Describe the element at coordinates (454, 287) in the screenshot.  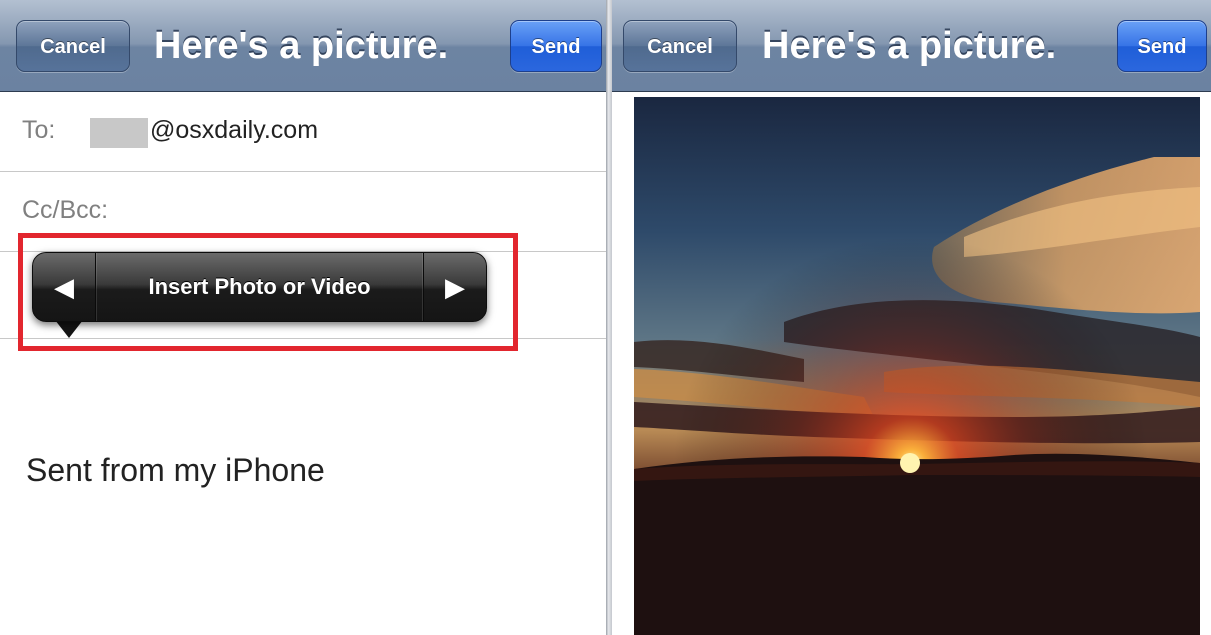
I see `next-menu-arrow-icon: ▶` at that location.